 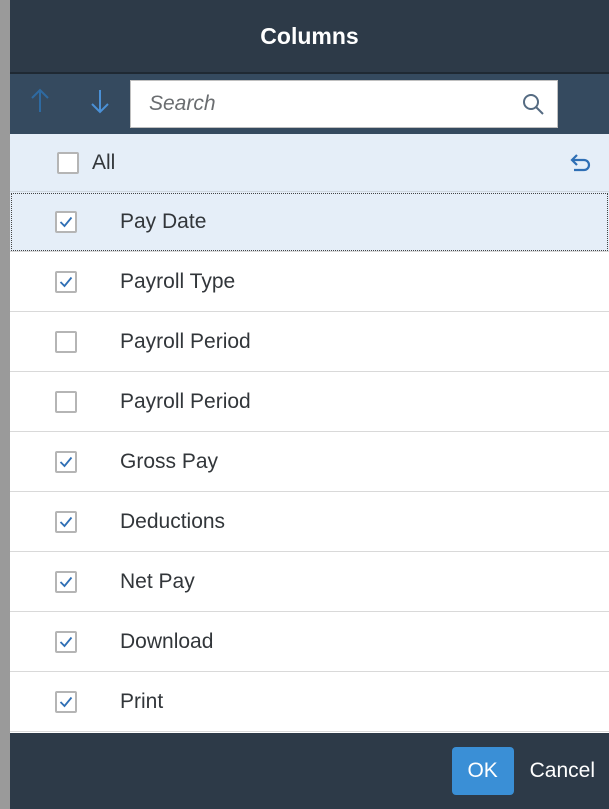 What do you see at coordinates (332, 104) in the screenshot?
I see `search-input` at bounding box center [332, 104].